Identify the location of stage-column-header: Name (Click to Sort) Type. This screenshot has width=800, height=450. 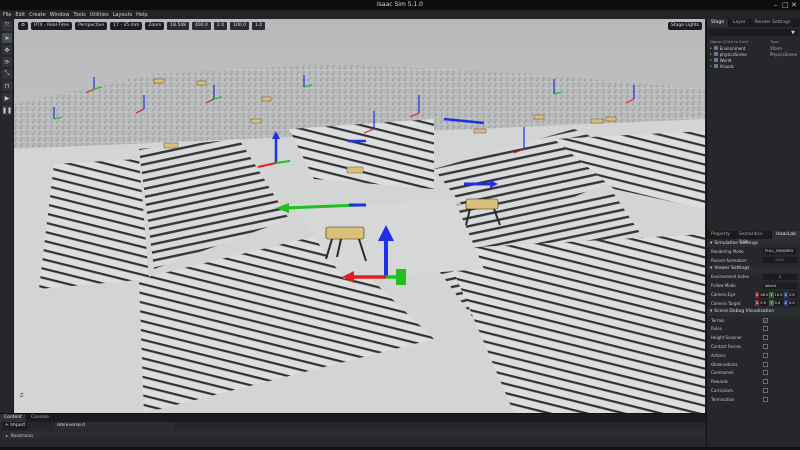
(753, 41).